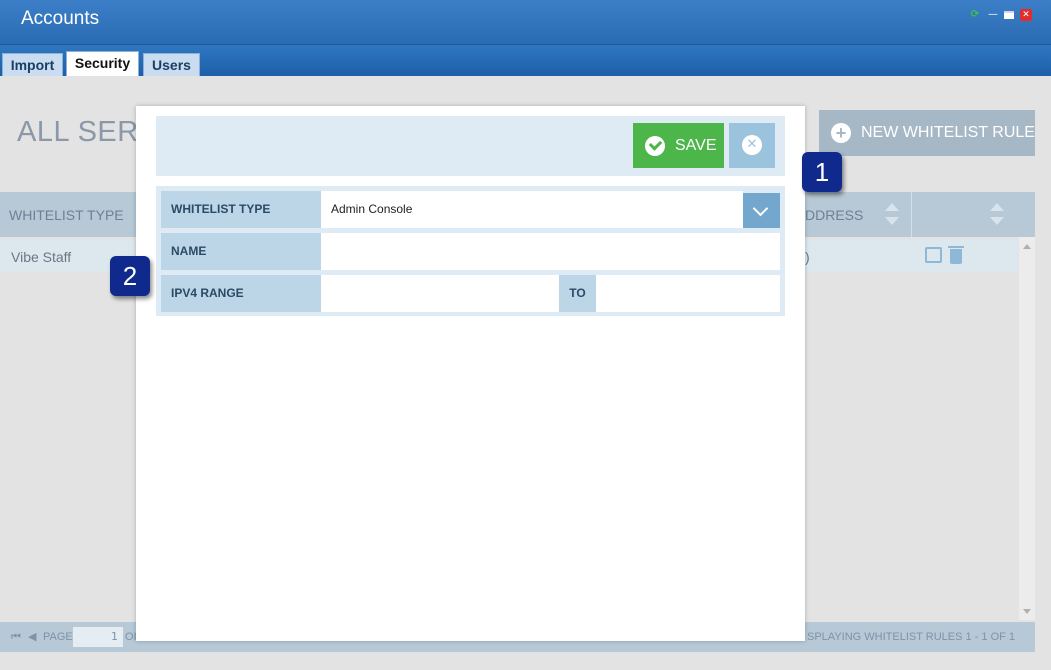 This screenshot has width=1051, height=670. Describe the element at coordinates (1026, 15) in the screenshot. I see `close-icon: ✕` at that location.